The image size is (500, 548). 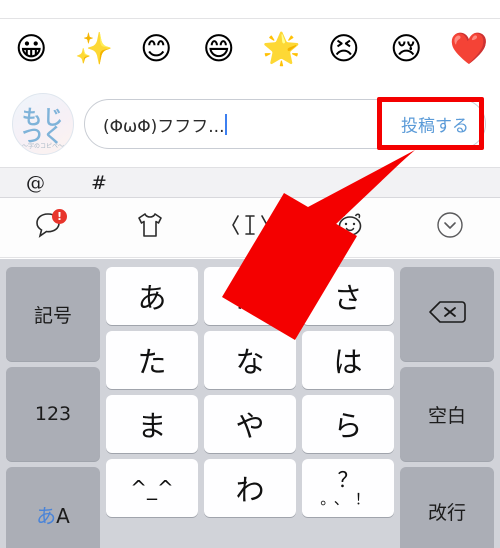 I want to click on key-kaomoji: ^_^, so click(x=152, y=488).